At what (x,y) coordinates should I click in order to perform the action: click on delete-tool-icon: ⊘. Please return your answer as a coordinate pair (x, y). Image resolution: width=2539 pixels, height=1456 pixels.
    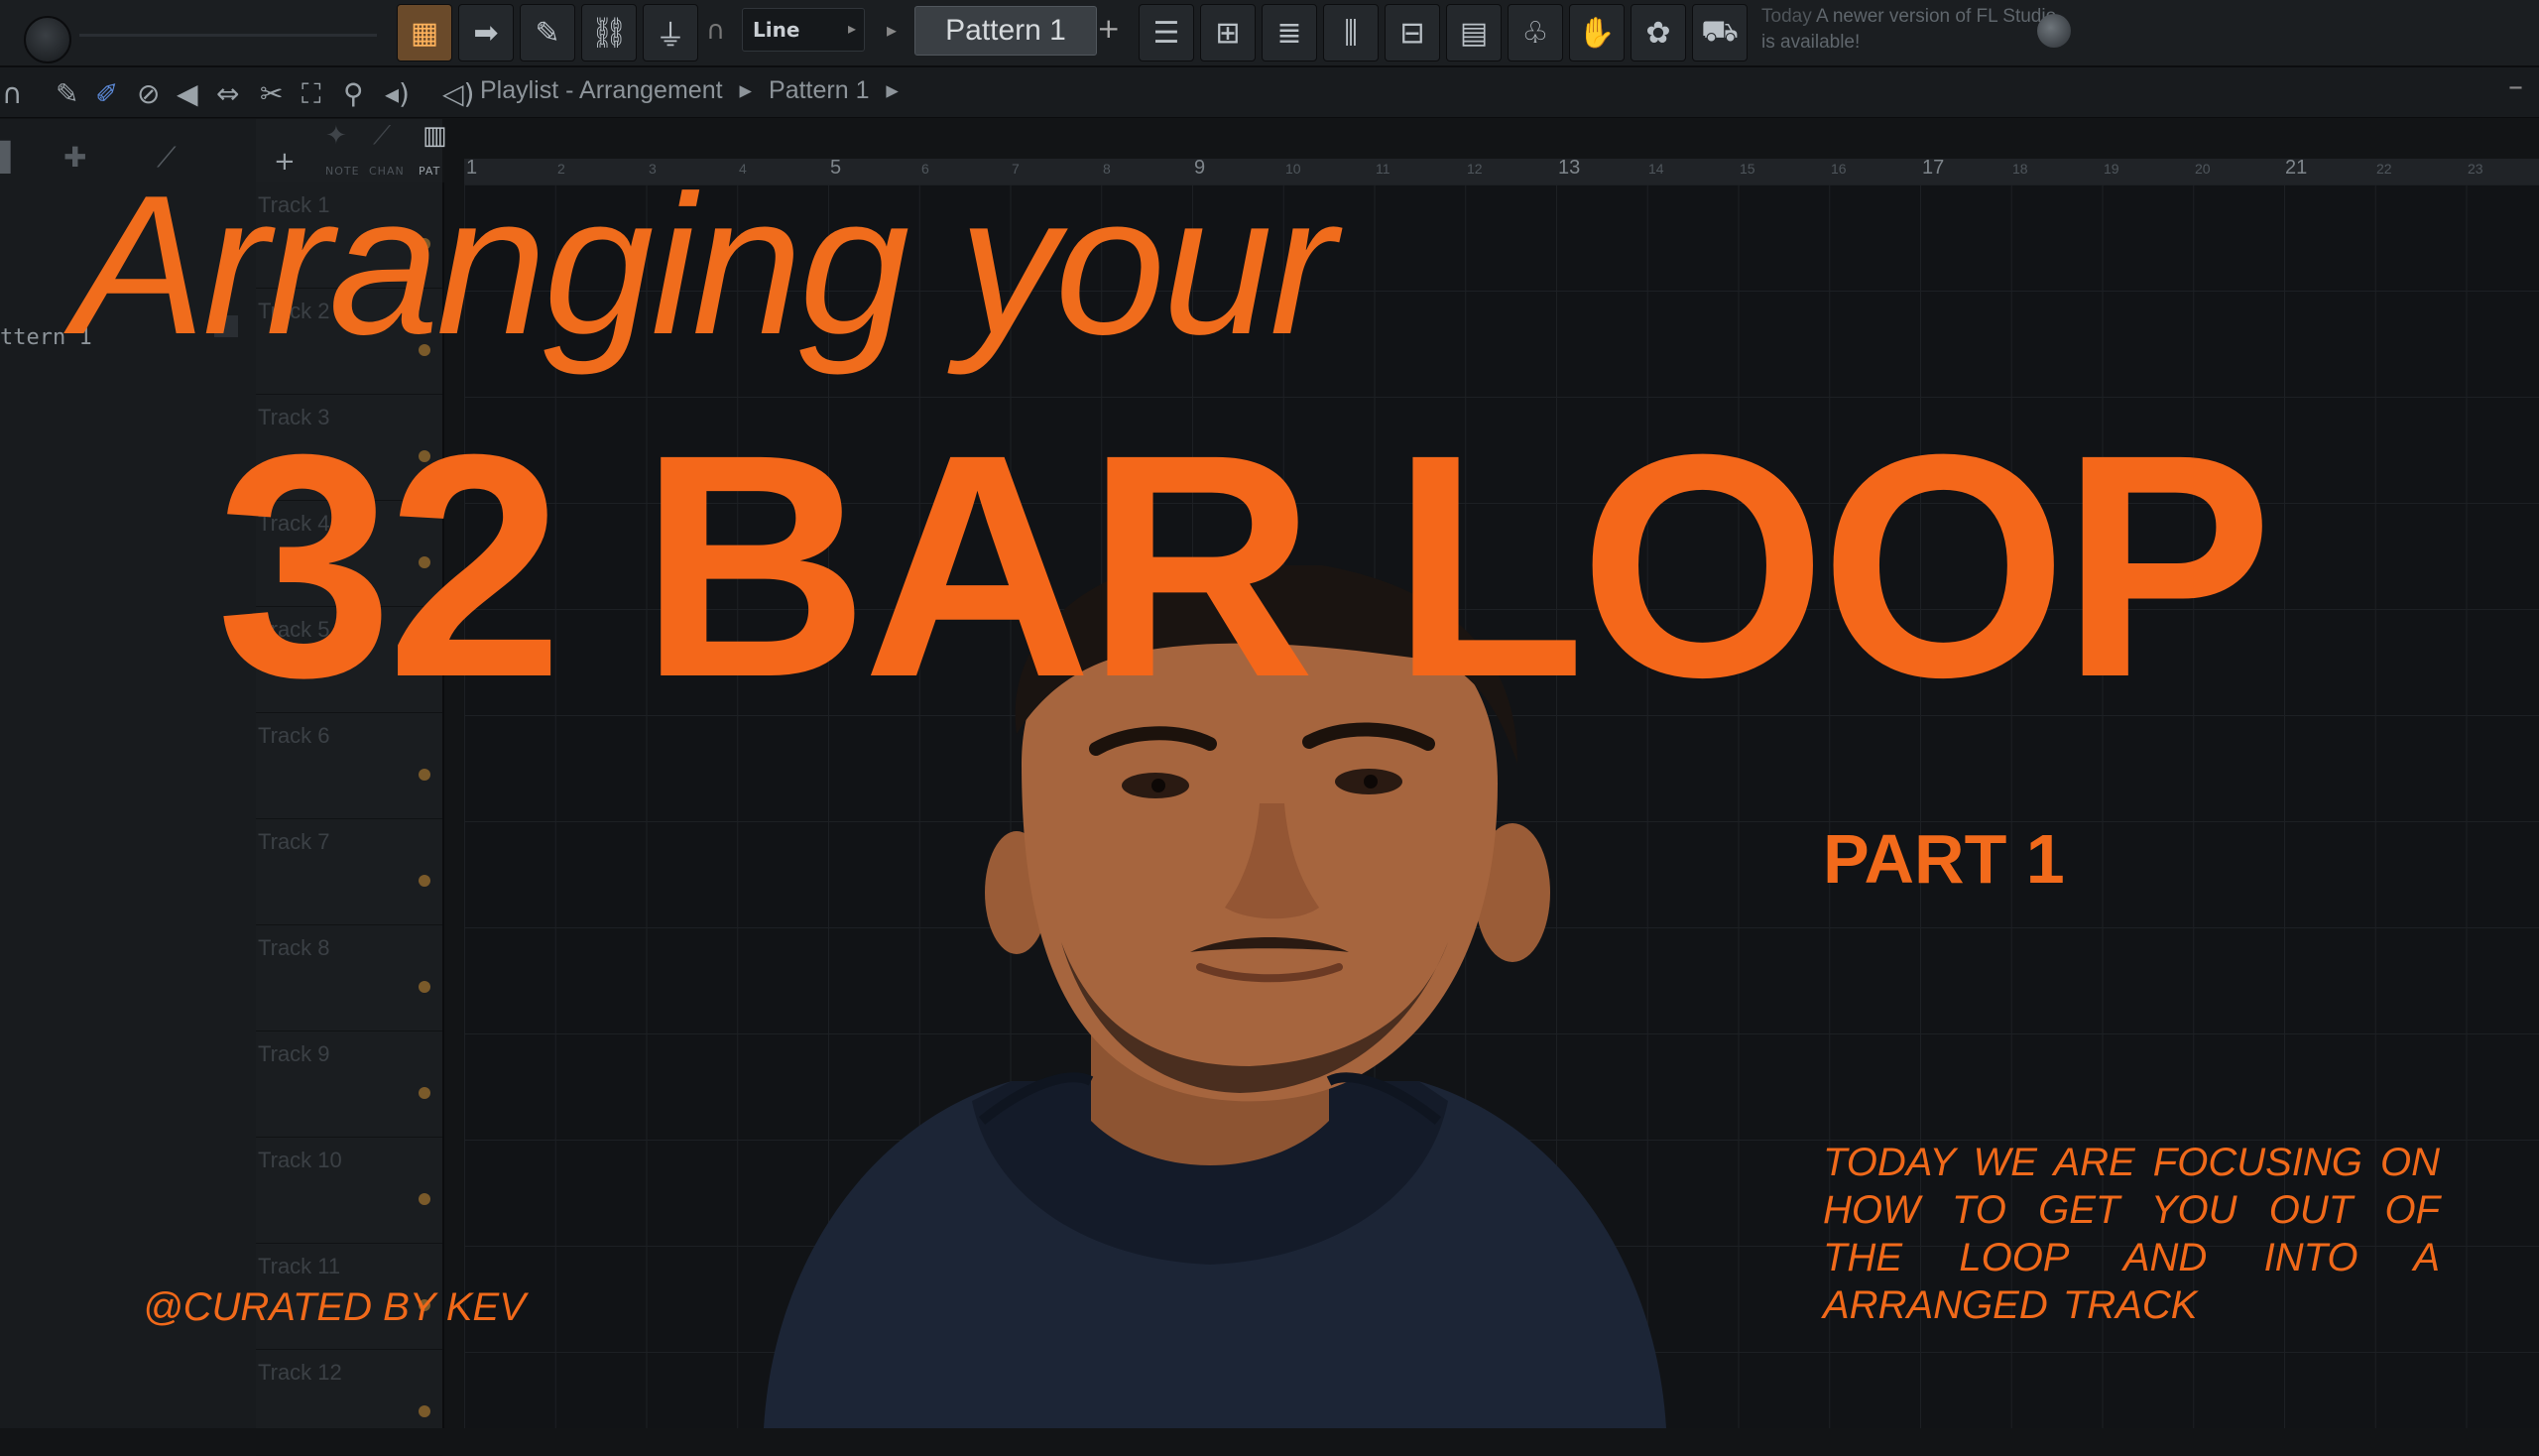
    Looking at the image, I should click on (148, 93).